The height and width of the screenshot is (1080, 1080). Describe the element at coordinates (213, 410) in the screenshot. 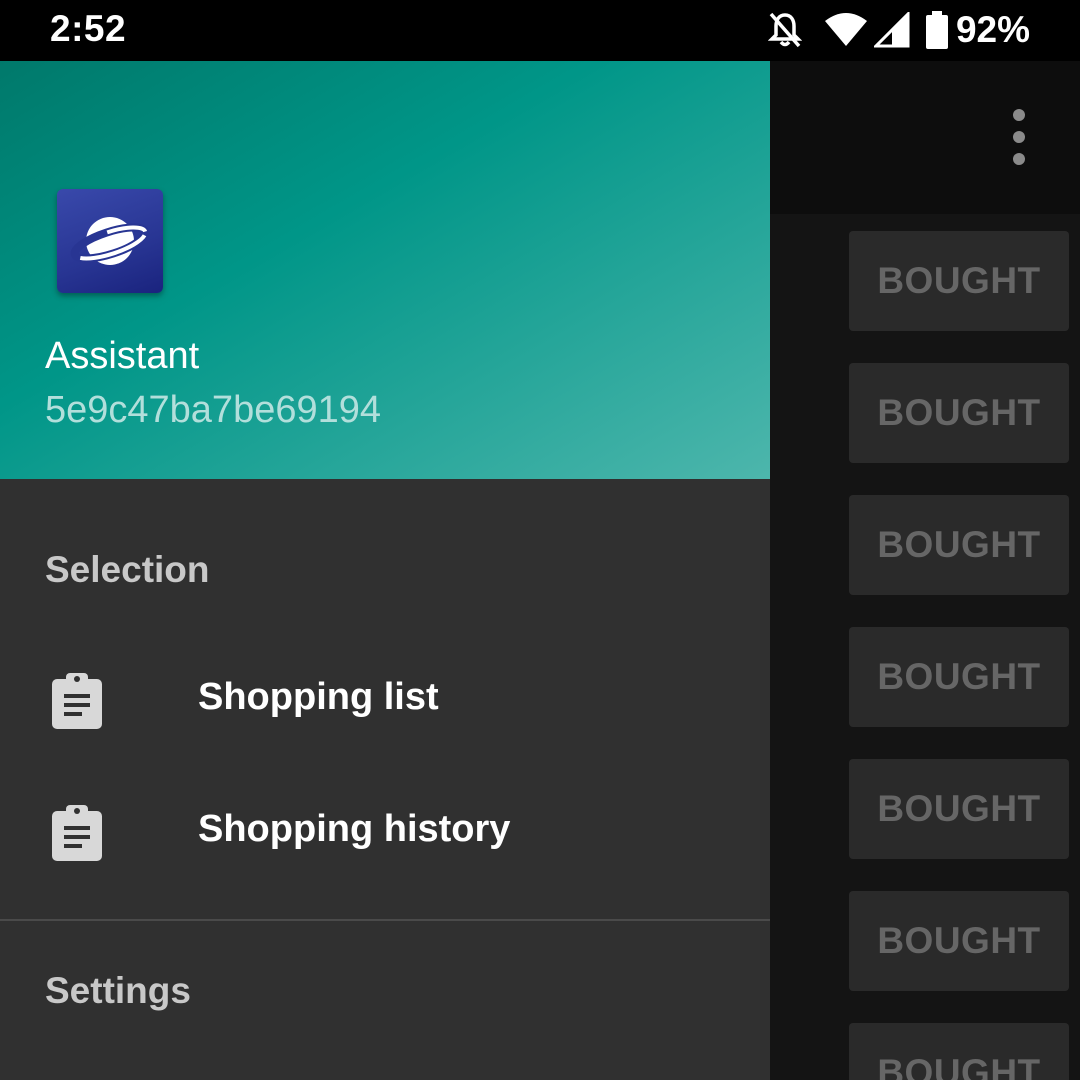

I see `account-id: 5e9c47ba7be69194` at that location.